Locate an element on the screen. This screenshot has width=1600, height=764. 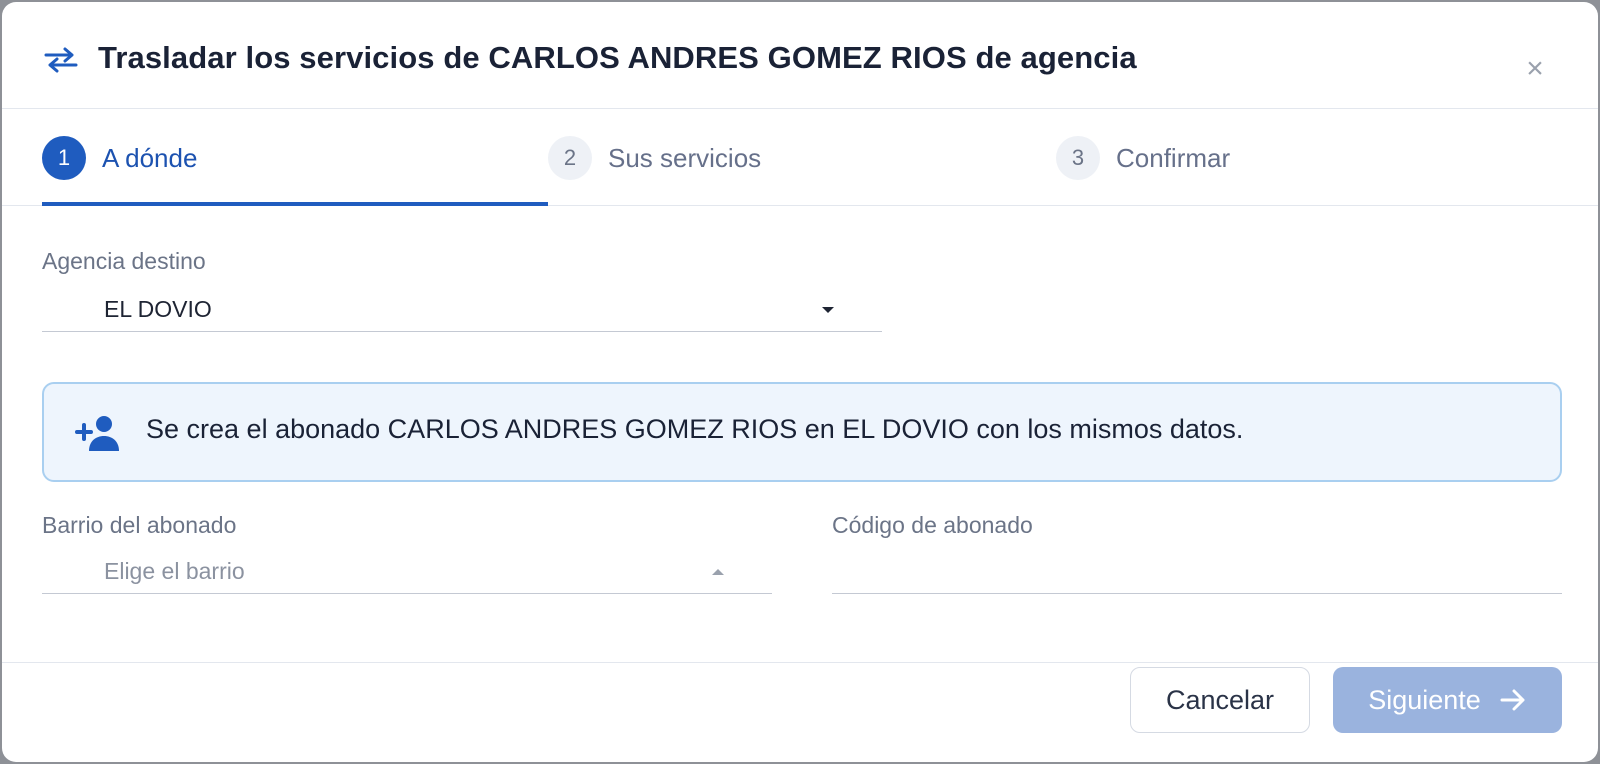
caret-up-icon is located at coordinates (718, 572).